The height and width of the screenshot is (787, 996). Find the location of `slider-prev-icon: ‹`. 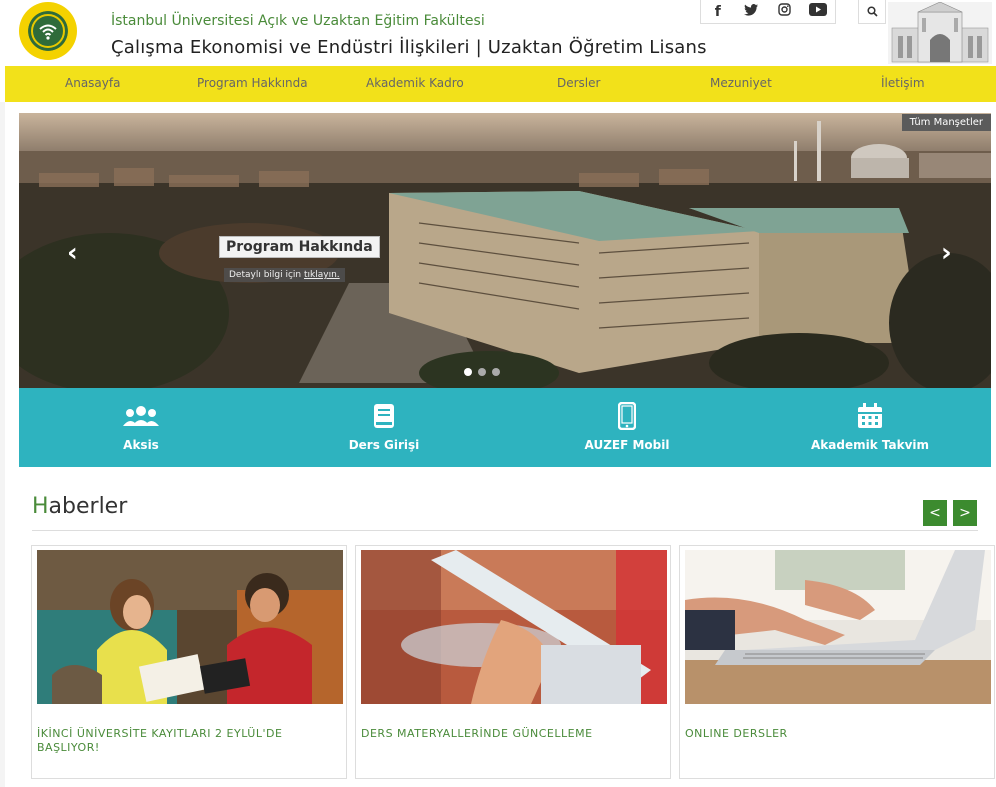

slider-prev-icon: ‹ is located at coordinates (72, 253).